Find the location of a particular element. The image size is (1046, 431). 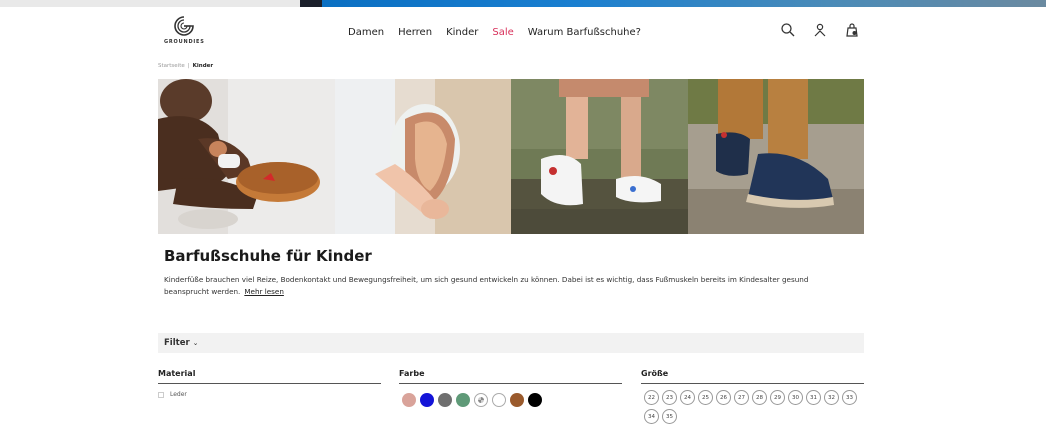

filter-toggle-bar: Filter ⌄ is located at coordinates (511, 343).